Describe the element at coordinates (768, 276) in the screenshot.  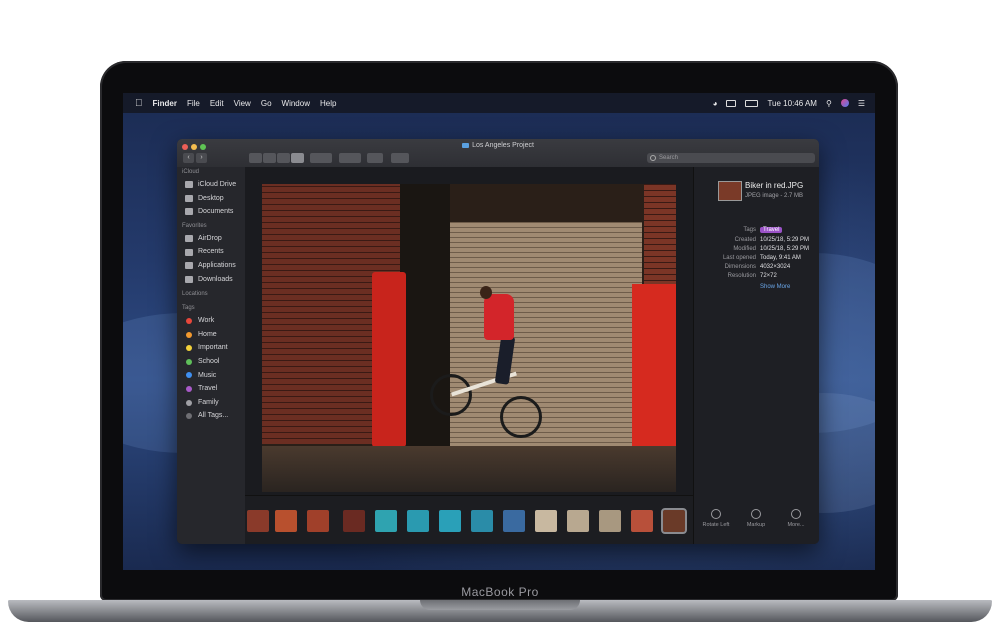
I see `meta-value: 72×72` at that location.